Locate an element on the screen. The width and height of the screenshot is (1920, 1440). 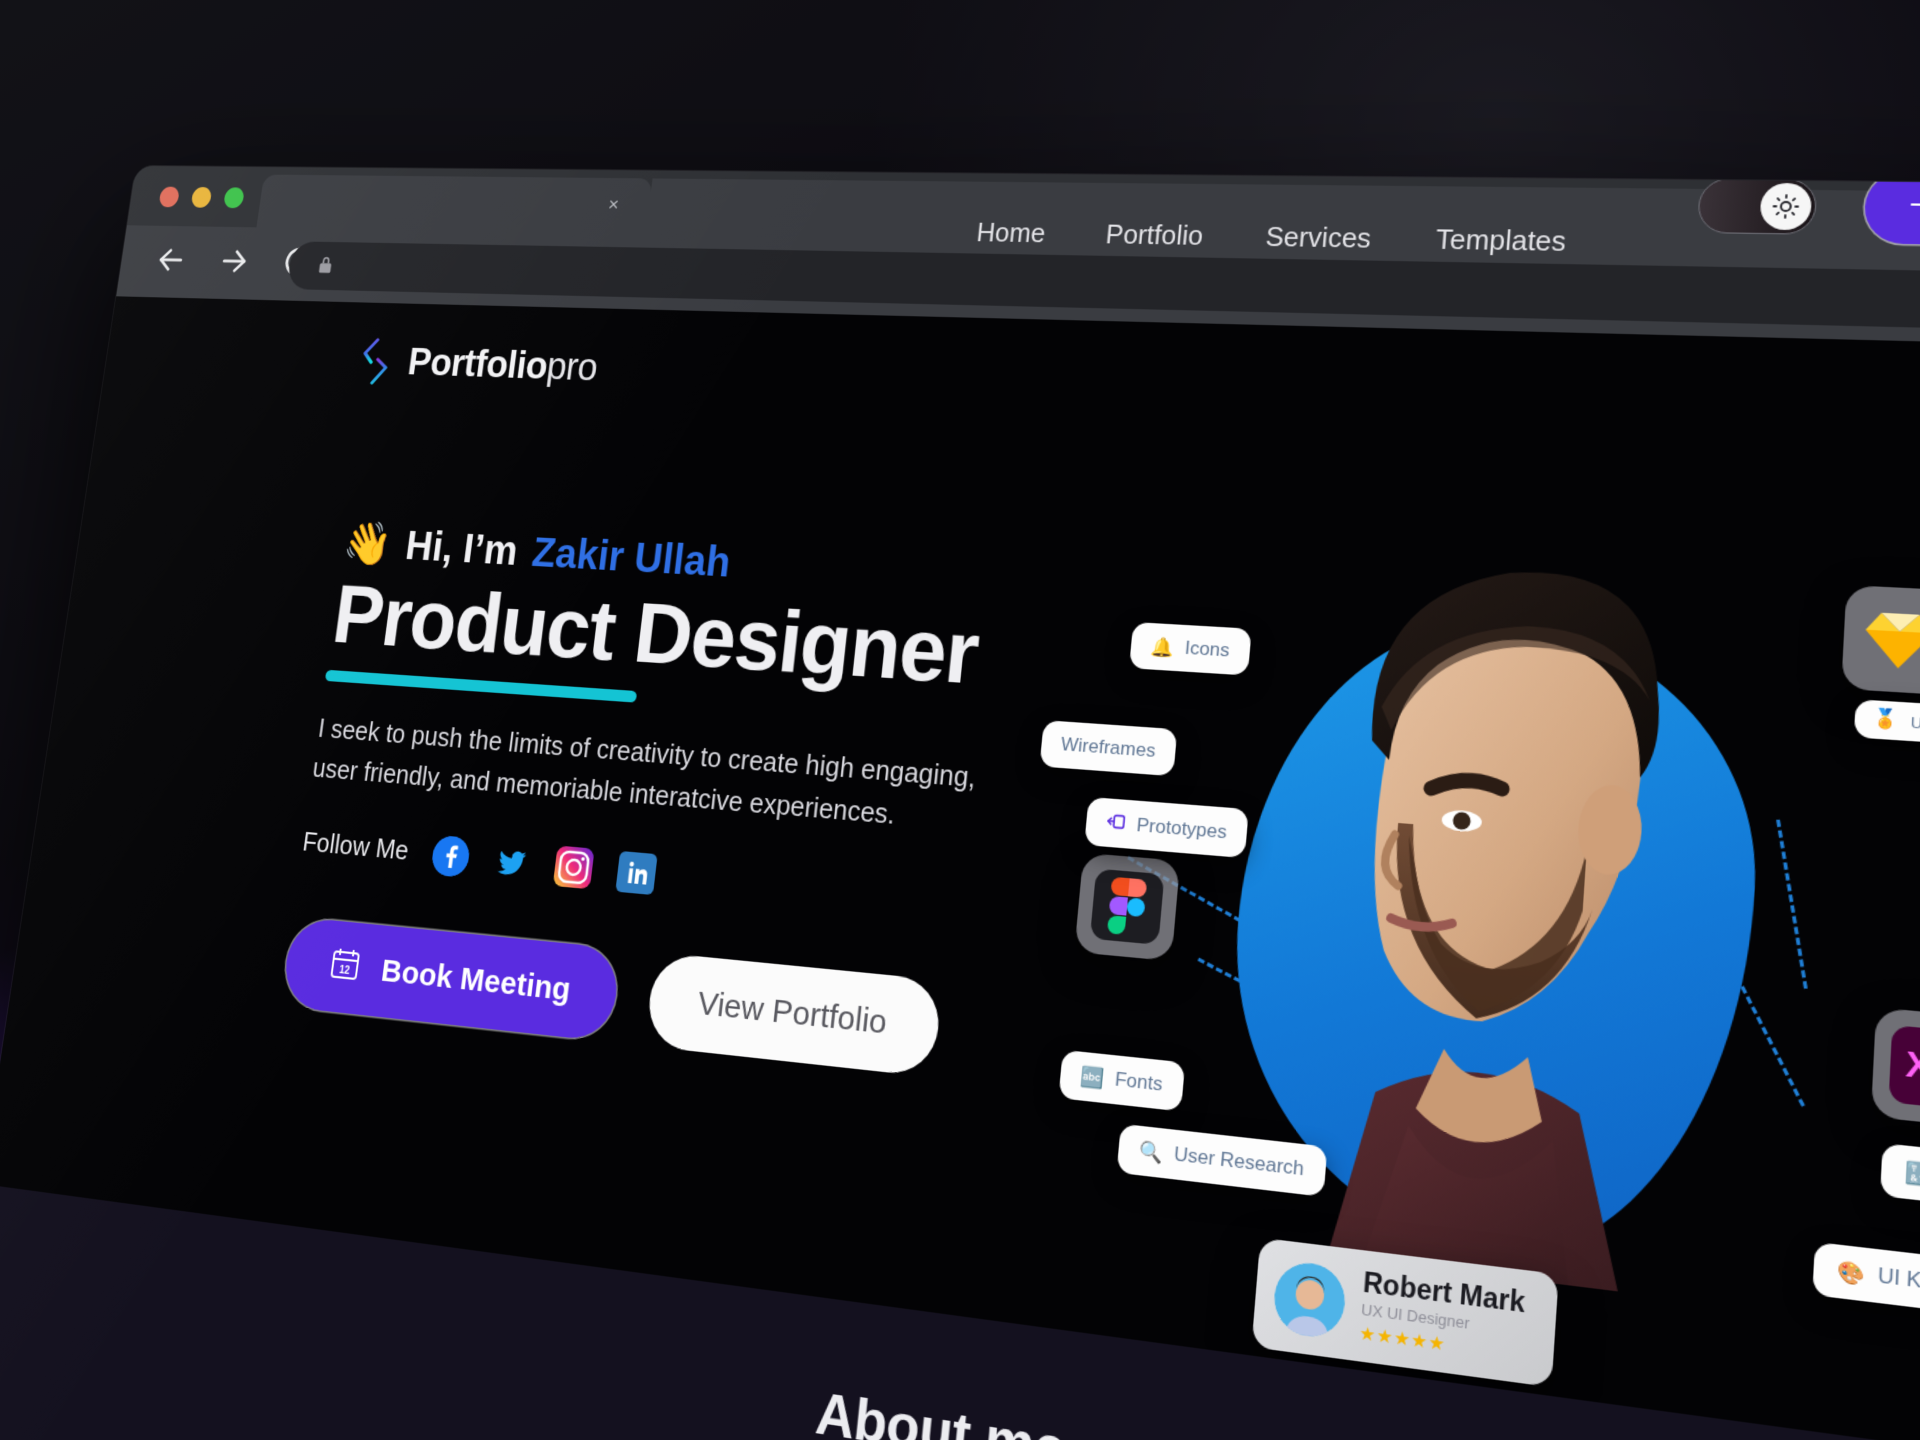
figma-icon is located at coordinates (1127, 907).